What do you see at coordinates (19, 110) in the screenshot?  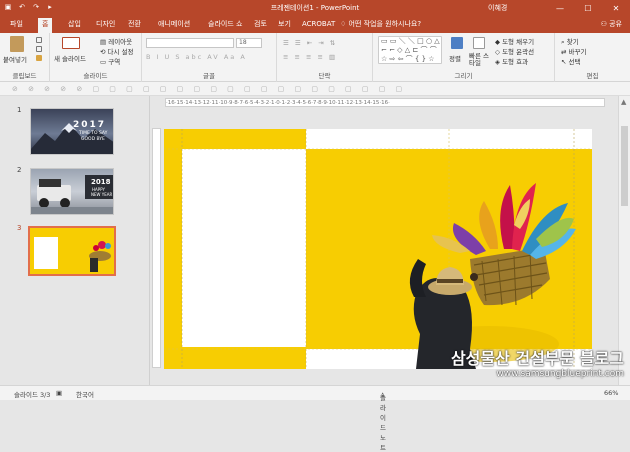 I see `thumb-number-1: 1` at bounding box center [19, 110].